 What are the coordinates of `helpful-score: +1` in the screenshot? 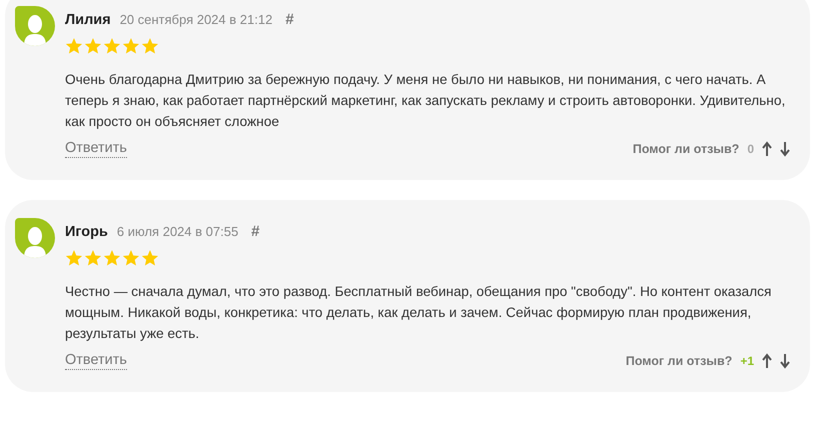 It's located at (747, 361).